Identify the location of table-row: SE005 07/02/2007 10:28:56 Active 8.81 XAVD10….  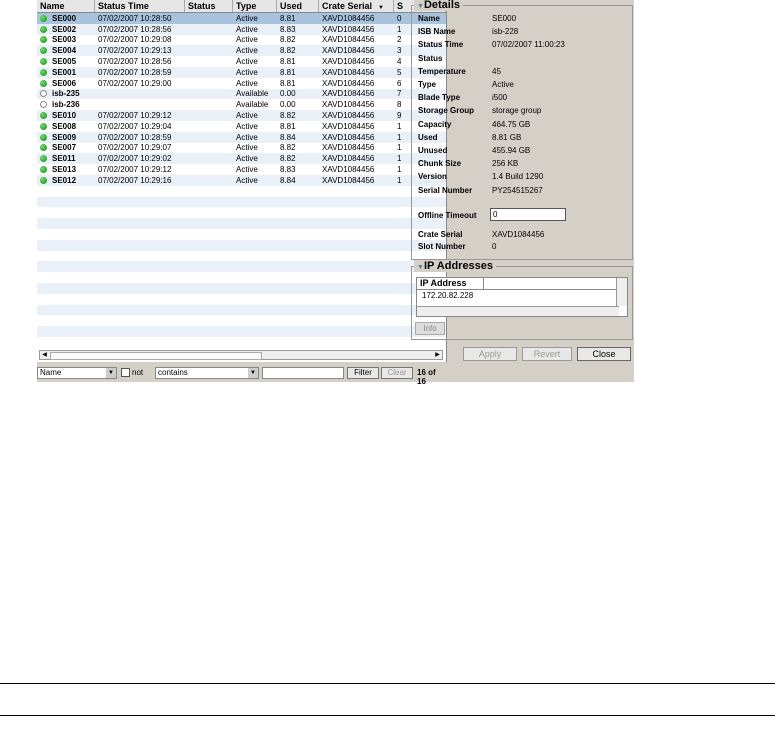
(241, 61).